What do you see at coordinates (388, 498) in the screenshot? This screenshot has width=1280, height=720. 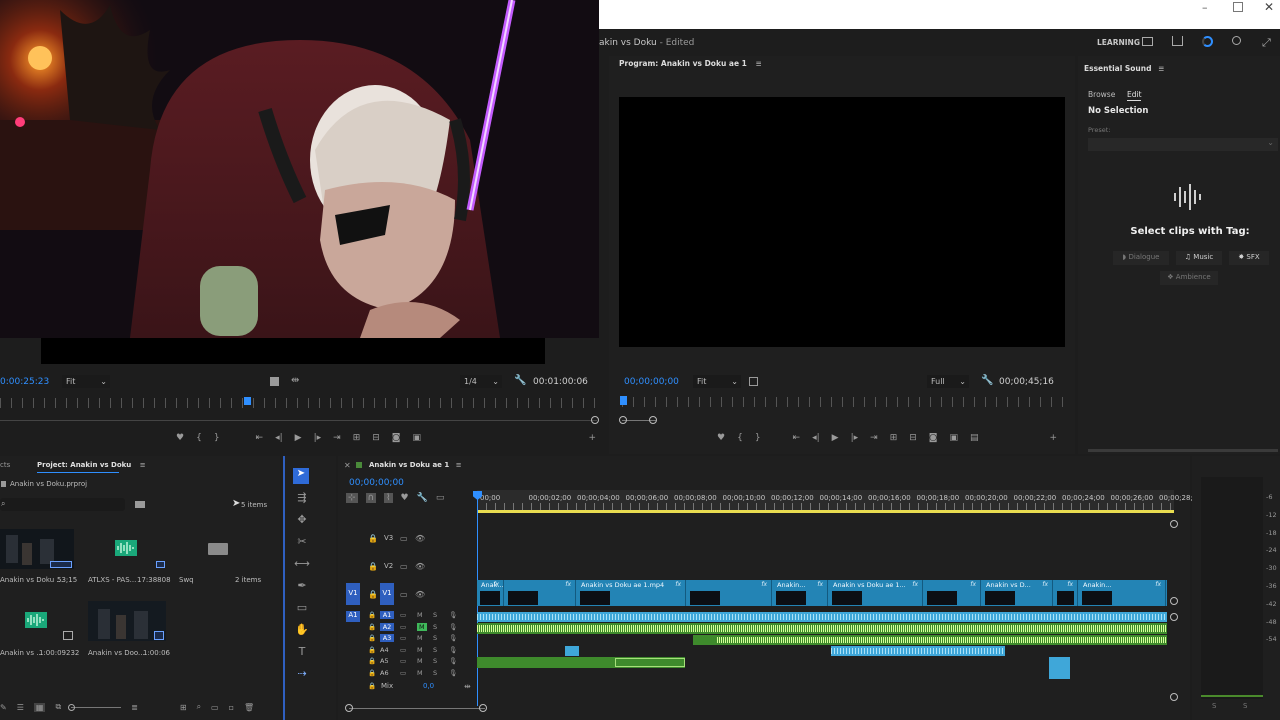 I see `linked-selection-icon: ⌇` at bounding box center [388, 498].